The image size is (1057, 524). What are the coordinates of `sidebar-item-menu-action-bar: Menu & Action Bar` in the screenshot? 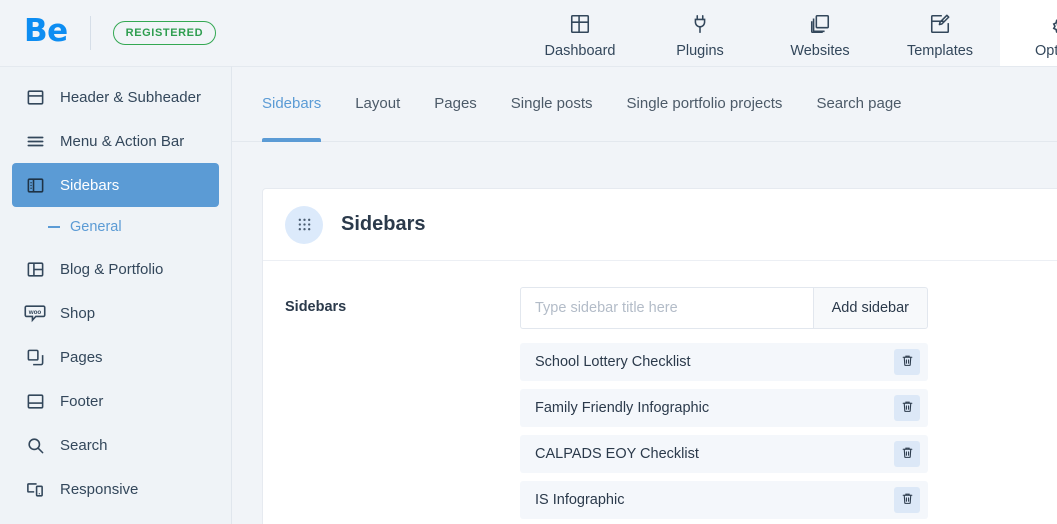 It's located at (115, 141).